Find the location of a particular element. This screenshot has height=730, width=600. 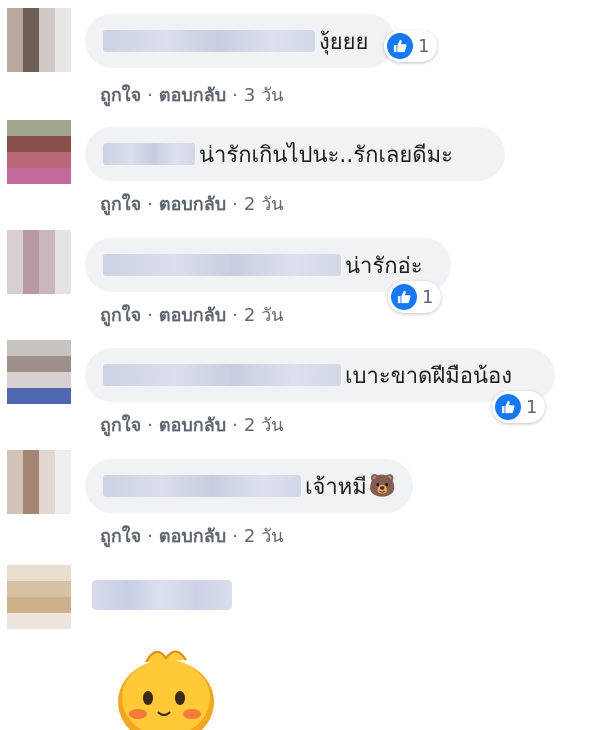

comment-text: งุ้ยยย is located at coordinates (344, 42).